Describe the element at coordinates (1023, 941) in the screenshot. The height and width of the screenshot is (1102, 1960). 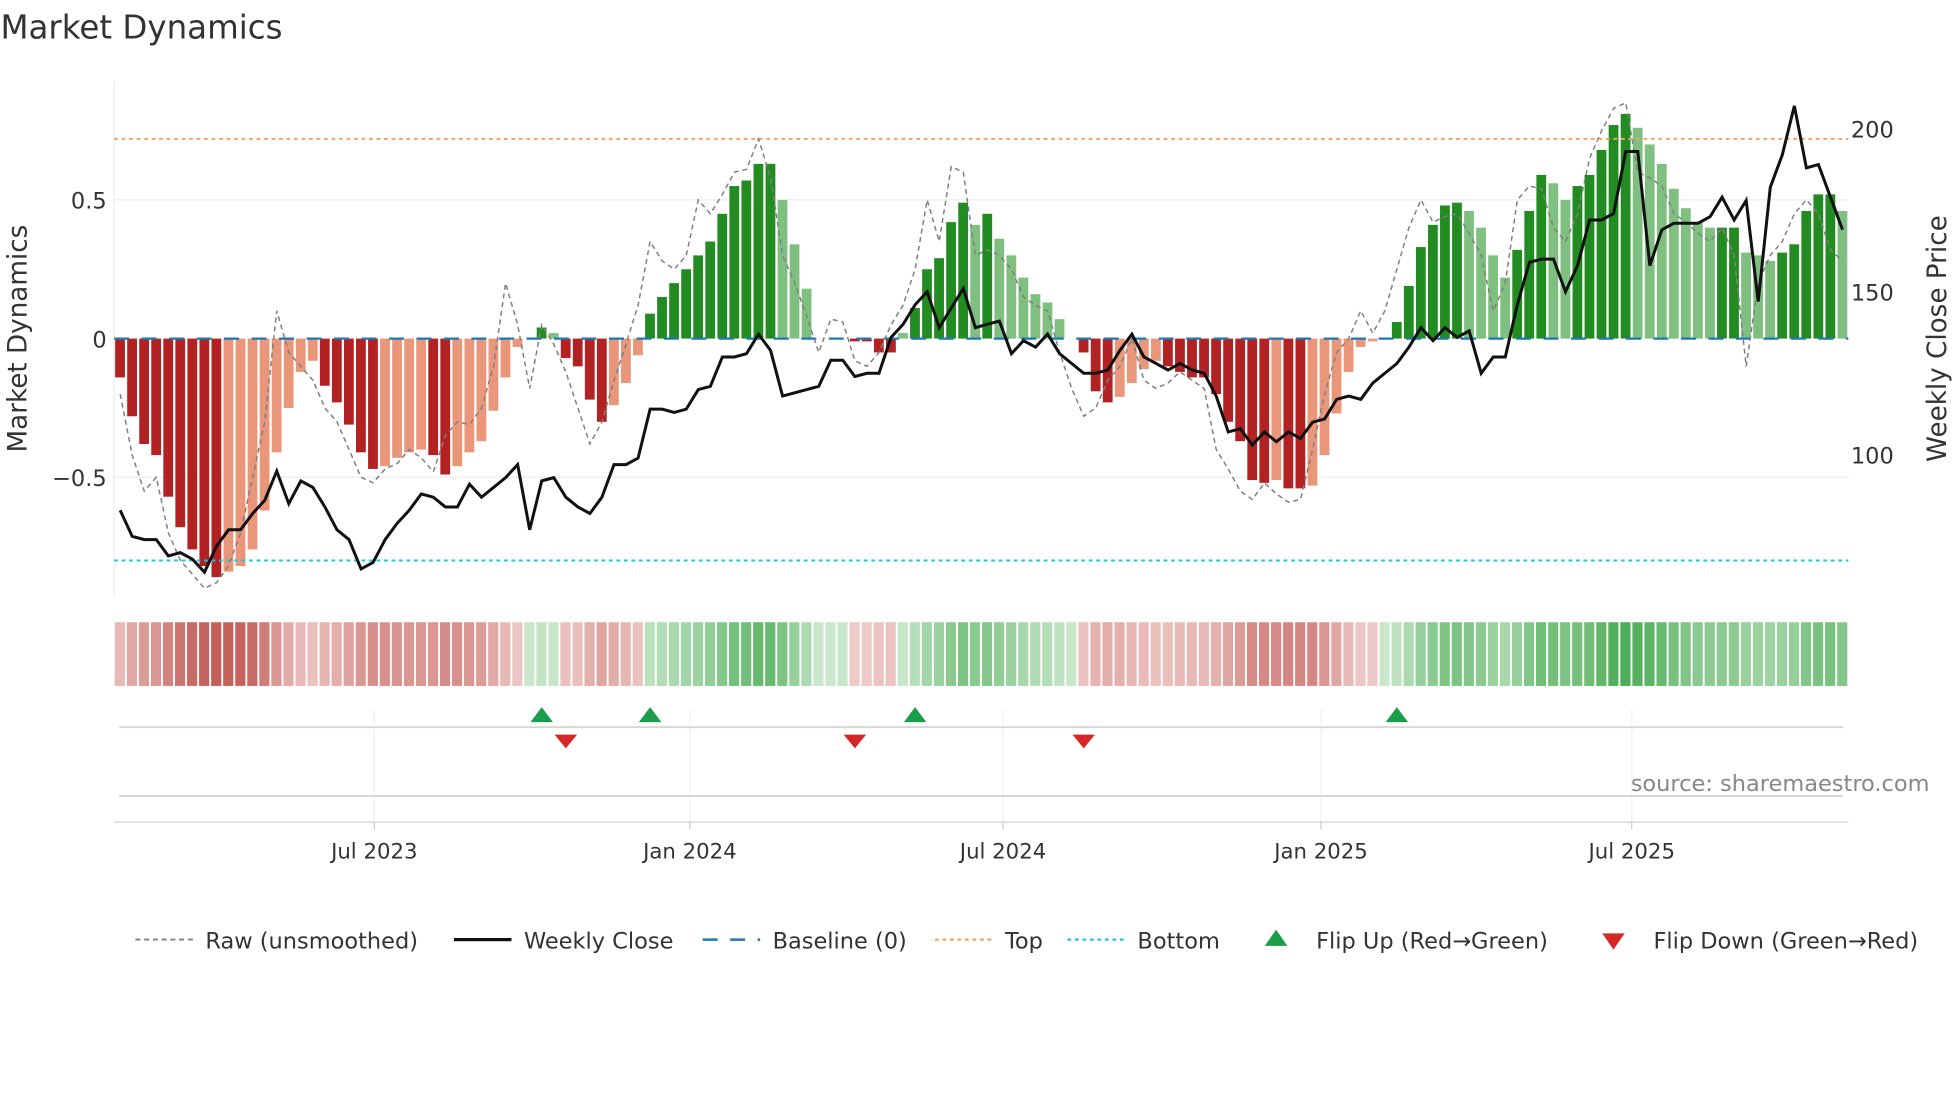
I see `legend-label: Top` at that location.